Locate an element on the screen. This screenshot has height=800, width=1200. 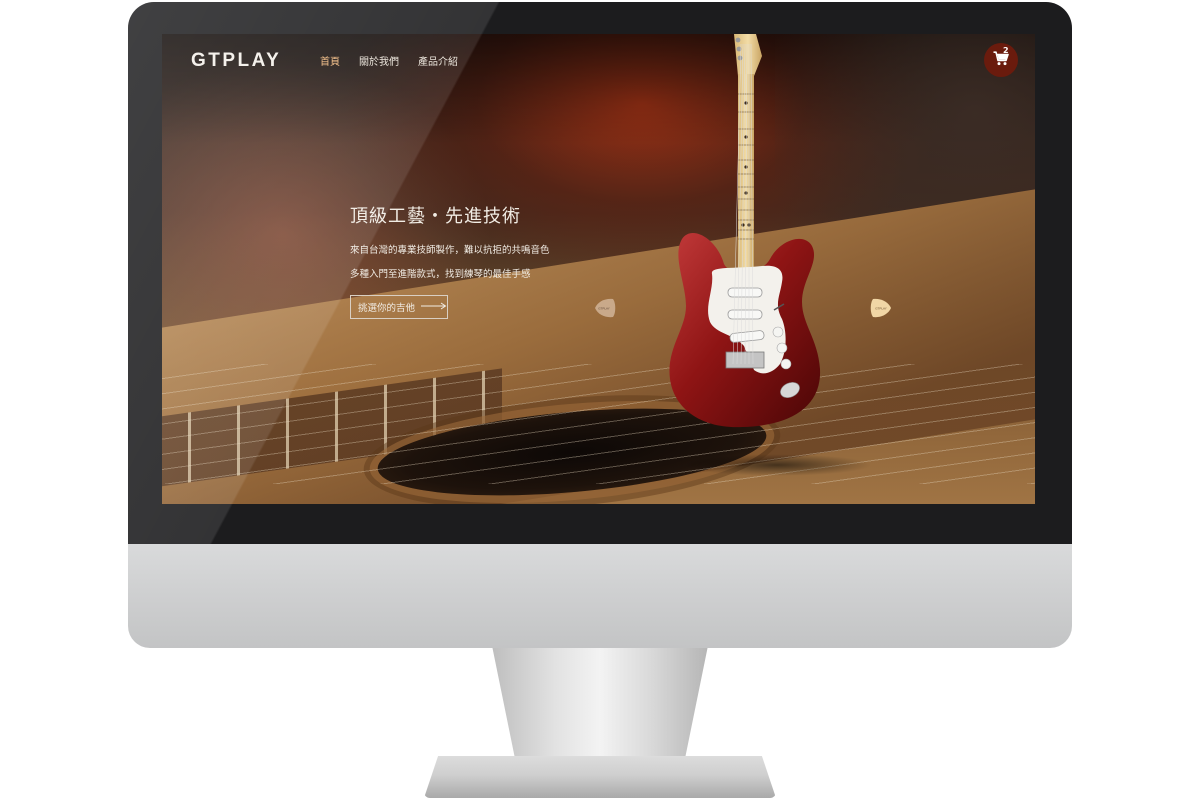
carousel-next-button: GTPLAY is located at coordinates (880, 310).